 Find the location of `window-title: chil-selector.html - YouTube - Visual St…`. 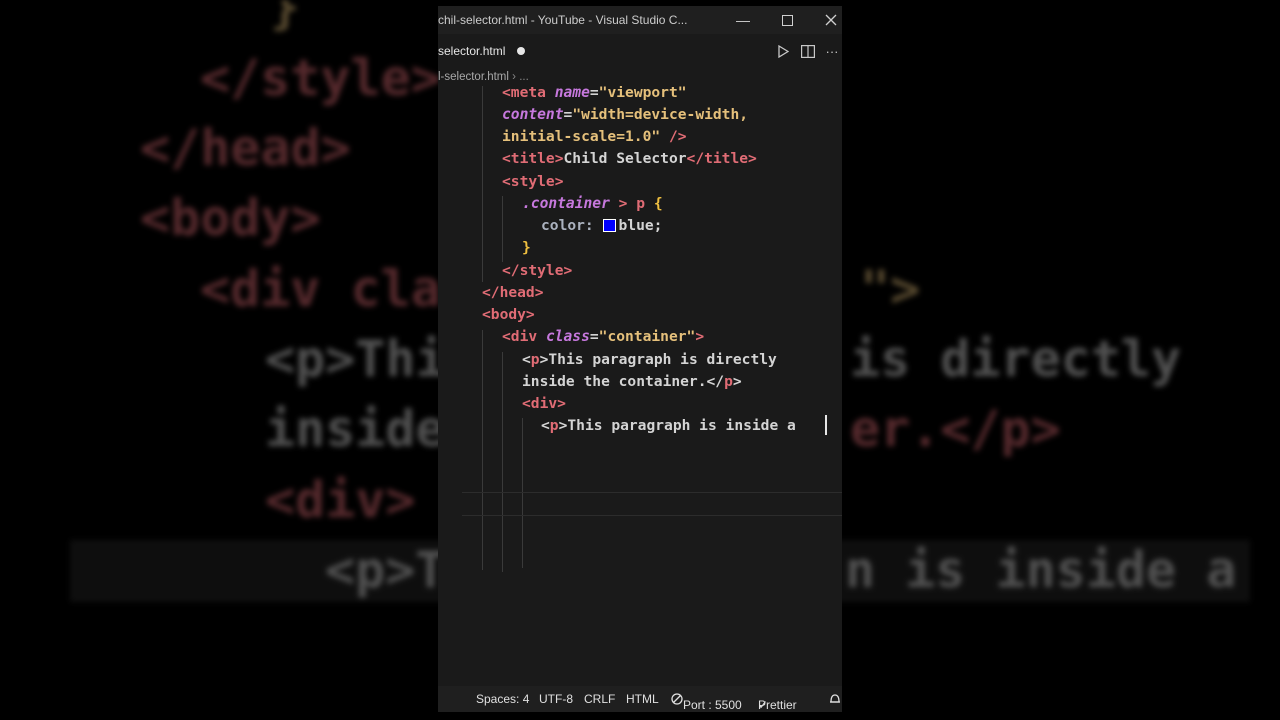

window-title: chil-selector.html - YouTube - Visual St… is located at coordinates (563, 20).